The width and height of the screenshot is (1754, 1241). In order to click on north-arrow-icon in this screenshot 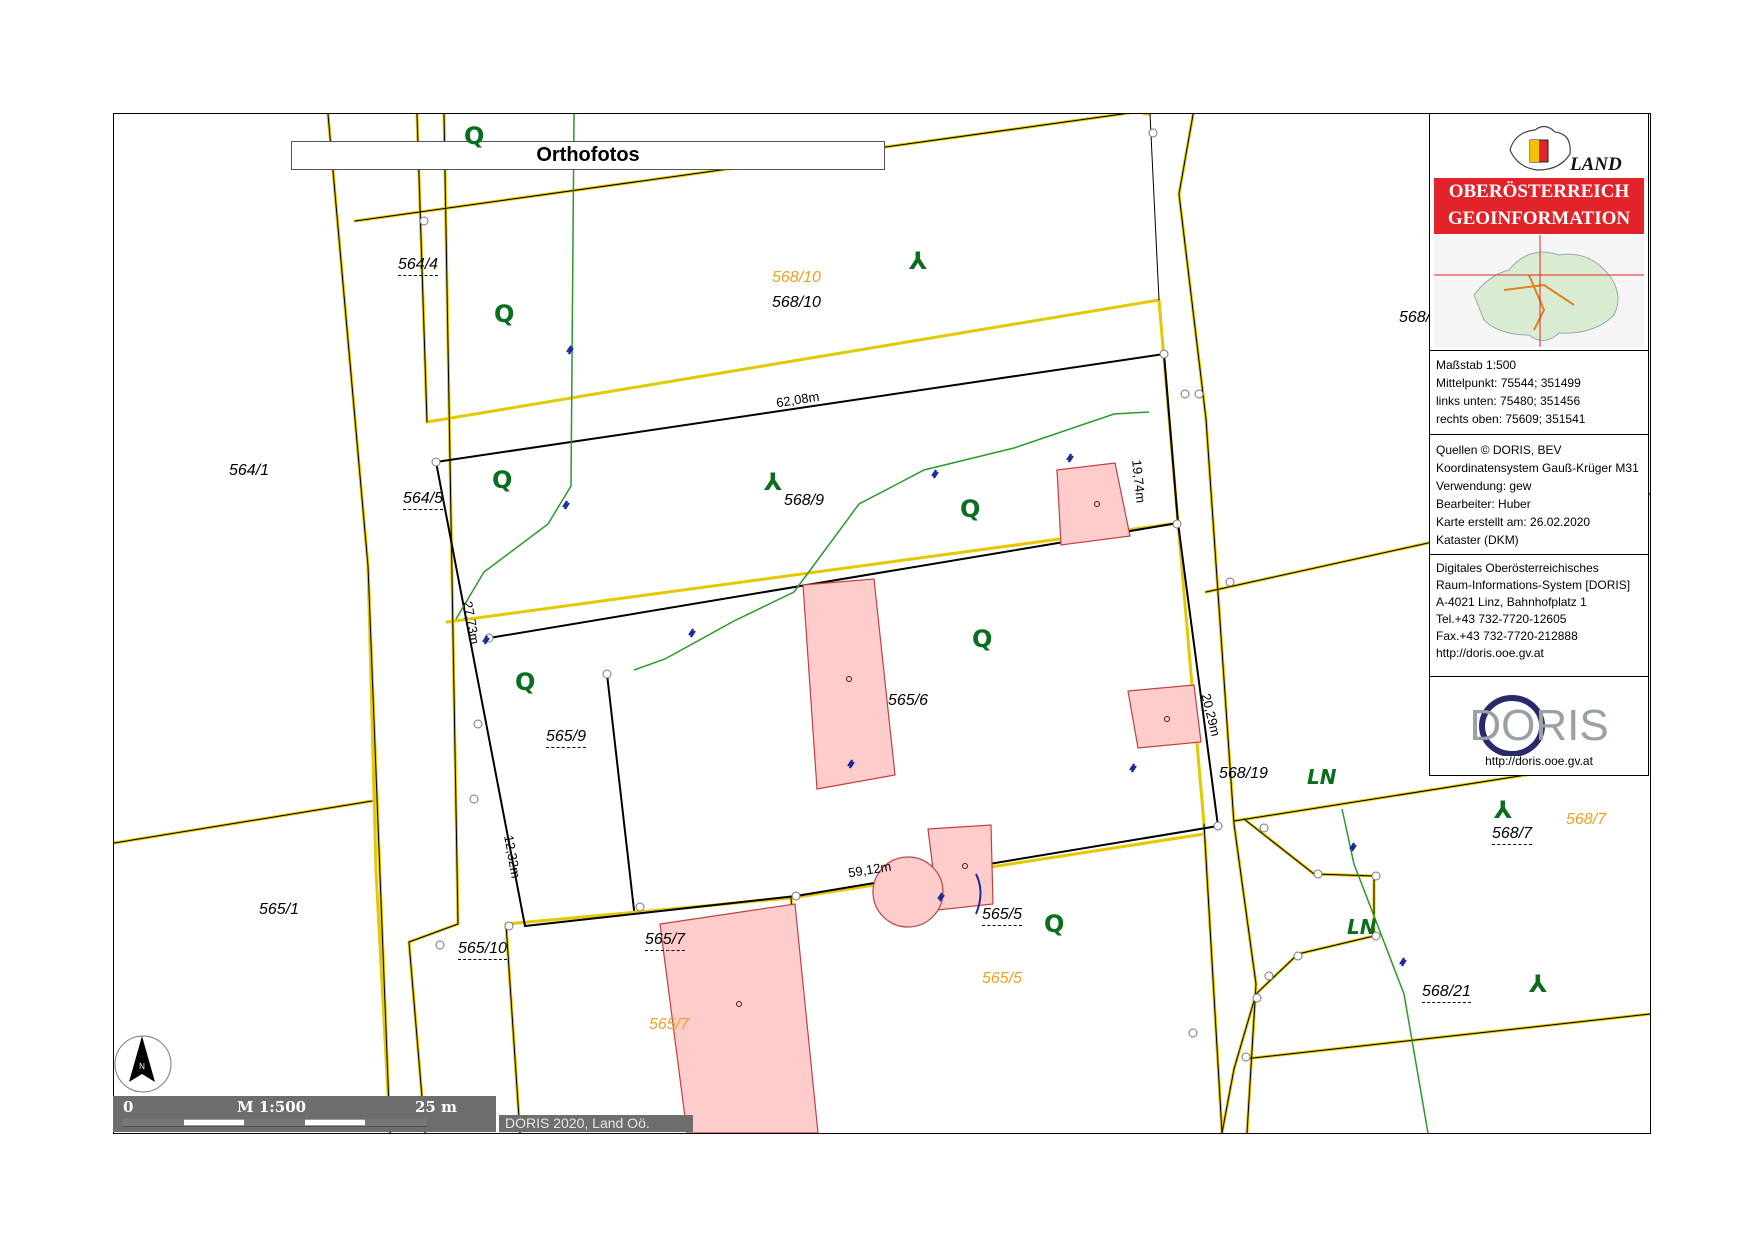, I will do `click(142, 1059)`.